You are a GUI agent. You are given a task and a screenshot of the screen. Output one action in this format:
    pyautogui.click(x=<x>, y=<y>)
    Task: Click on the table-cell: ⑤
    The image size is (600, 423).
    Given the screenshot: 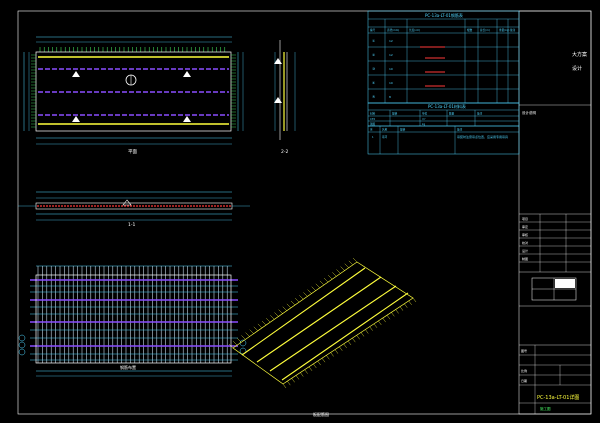 What is the action you would take?
    pyautogui.click(x=373, y=97)
    